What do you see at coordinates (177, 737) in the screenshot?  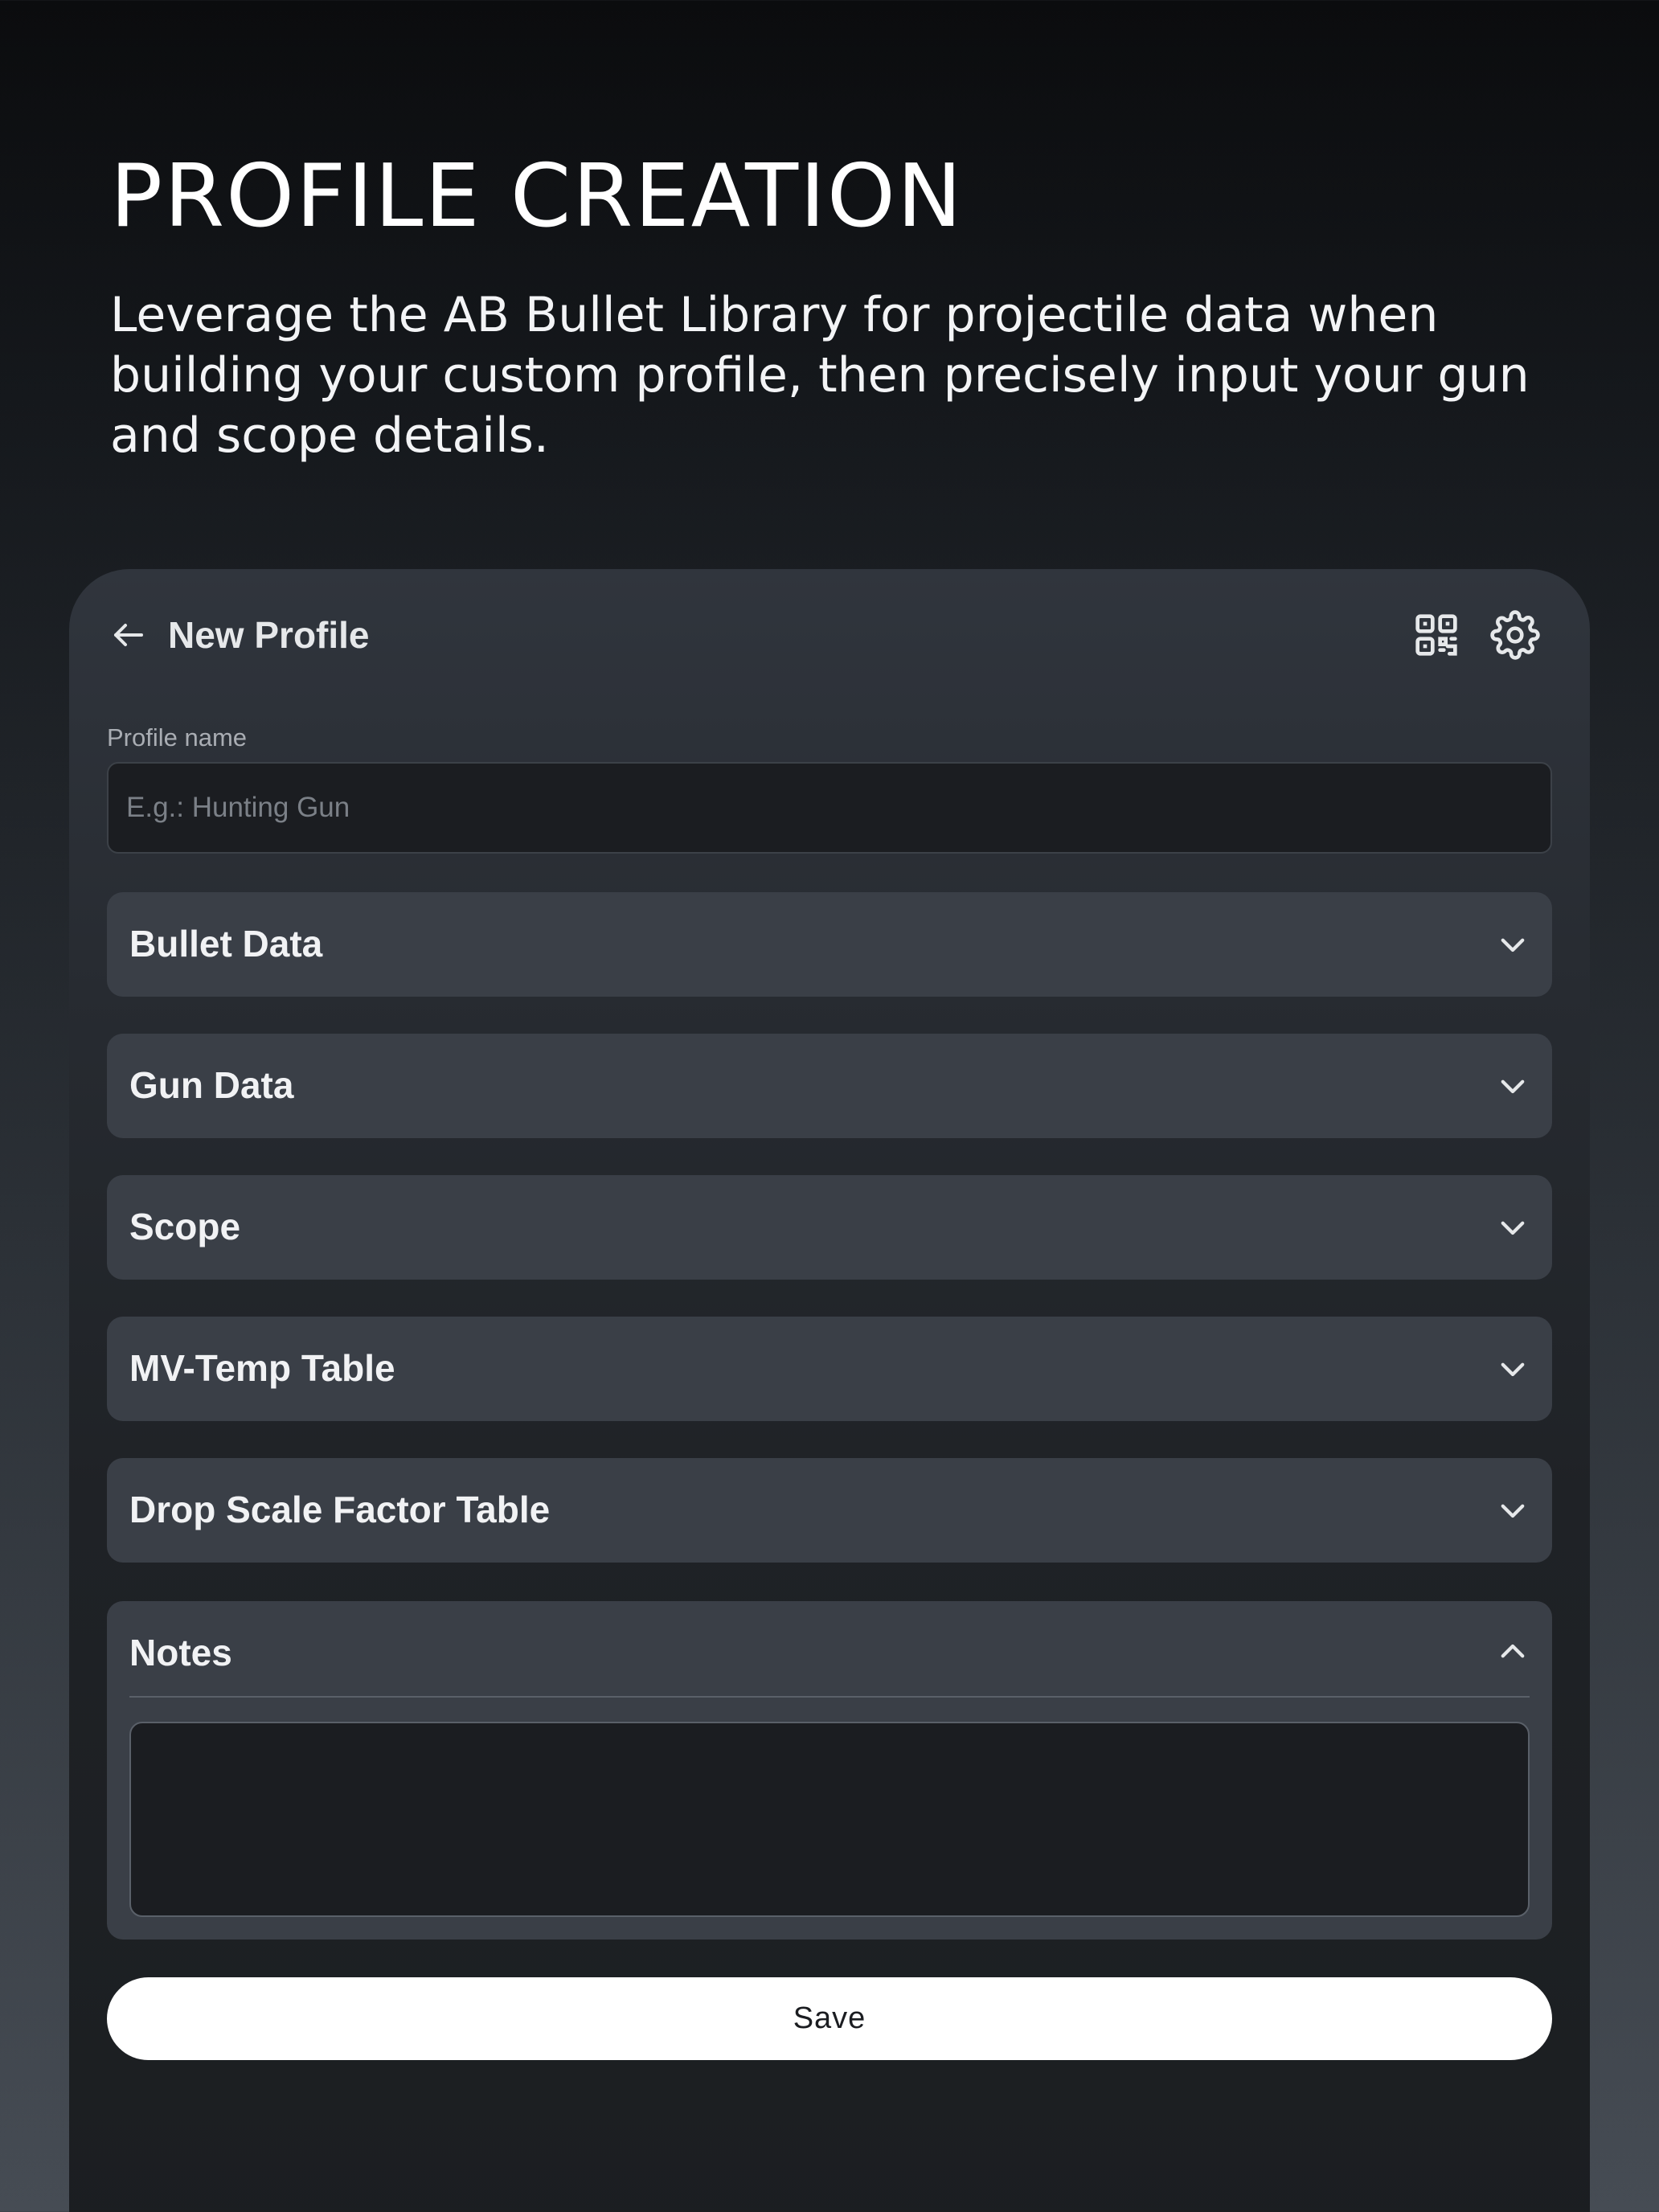 I see `profile-name-label: Profile name` at bounding box center [177, 737].